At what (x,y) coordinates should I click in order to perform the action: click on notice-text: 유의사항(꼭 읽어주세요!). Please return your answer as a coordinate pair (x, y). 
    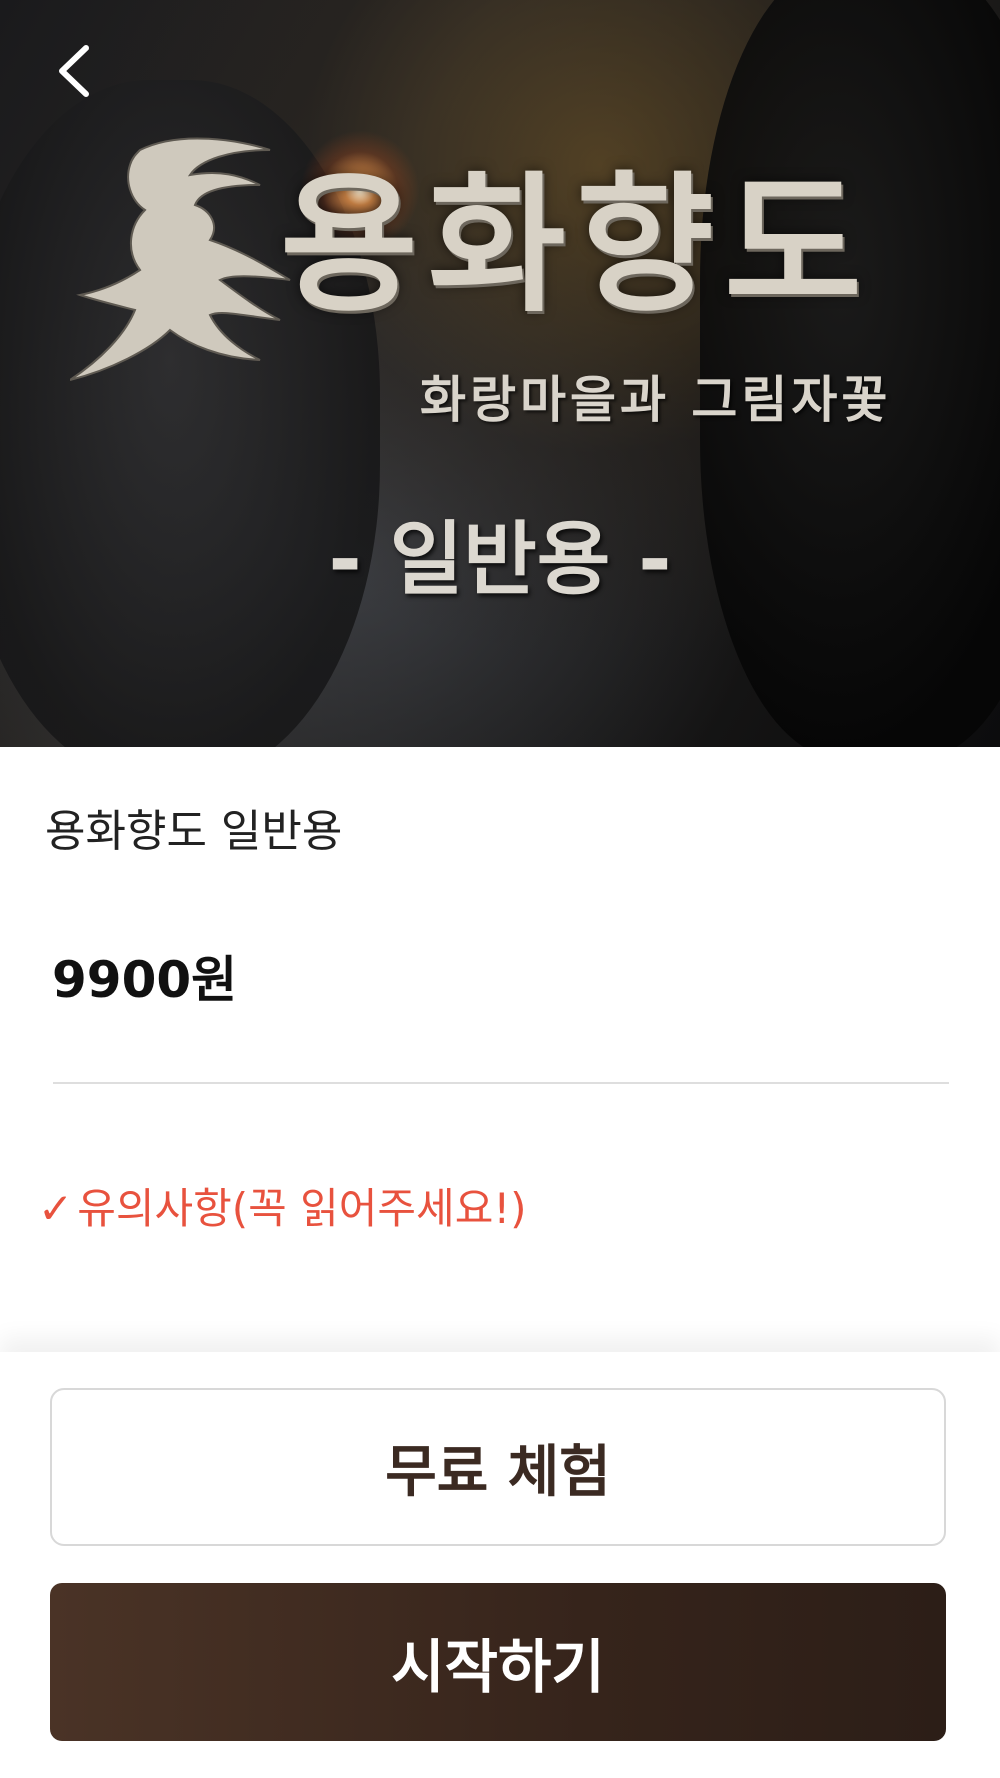
    Looking at the image, I should click on (302, 1208).